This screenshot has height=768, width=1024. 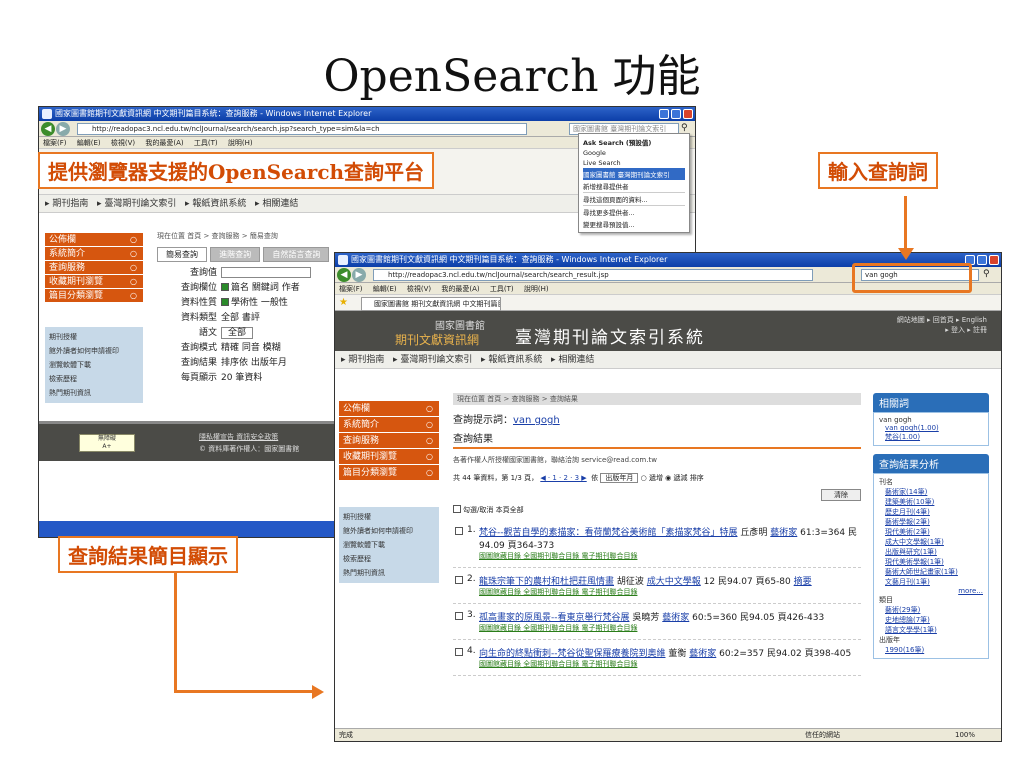 What do you see at coordinates (619, 478) in the screenshot?
I see `sort-select: 出版年月` at bounding box center [619, 478].